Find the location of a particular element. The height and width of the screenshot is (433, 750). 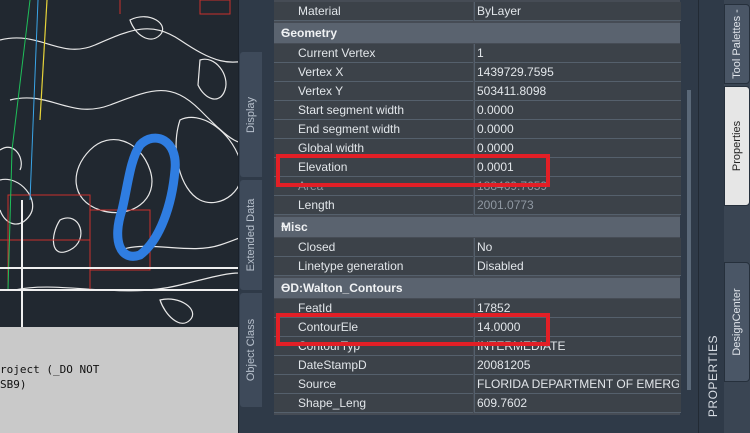

section-geometry: Geometry – is located at coordinates (477, 33).